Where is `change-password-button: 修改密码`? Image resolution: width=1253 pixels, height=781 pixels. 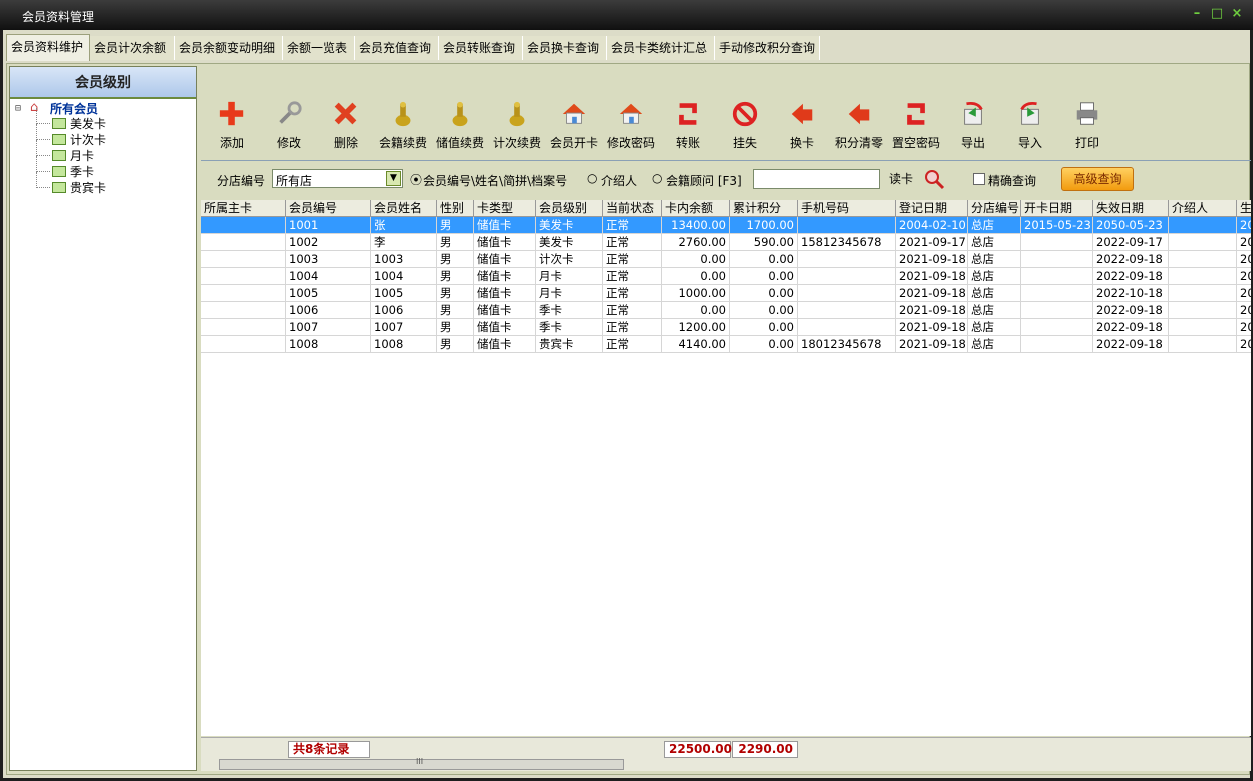
change-password-button: 修改密码 is located at coordinates (631, 125).